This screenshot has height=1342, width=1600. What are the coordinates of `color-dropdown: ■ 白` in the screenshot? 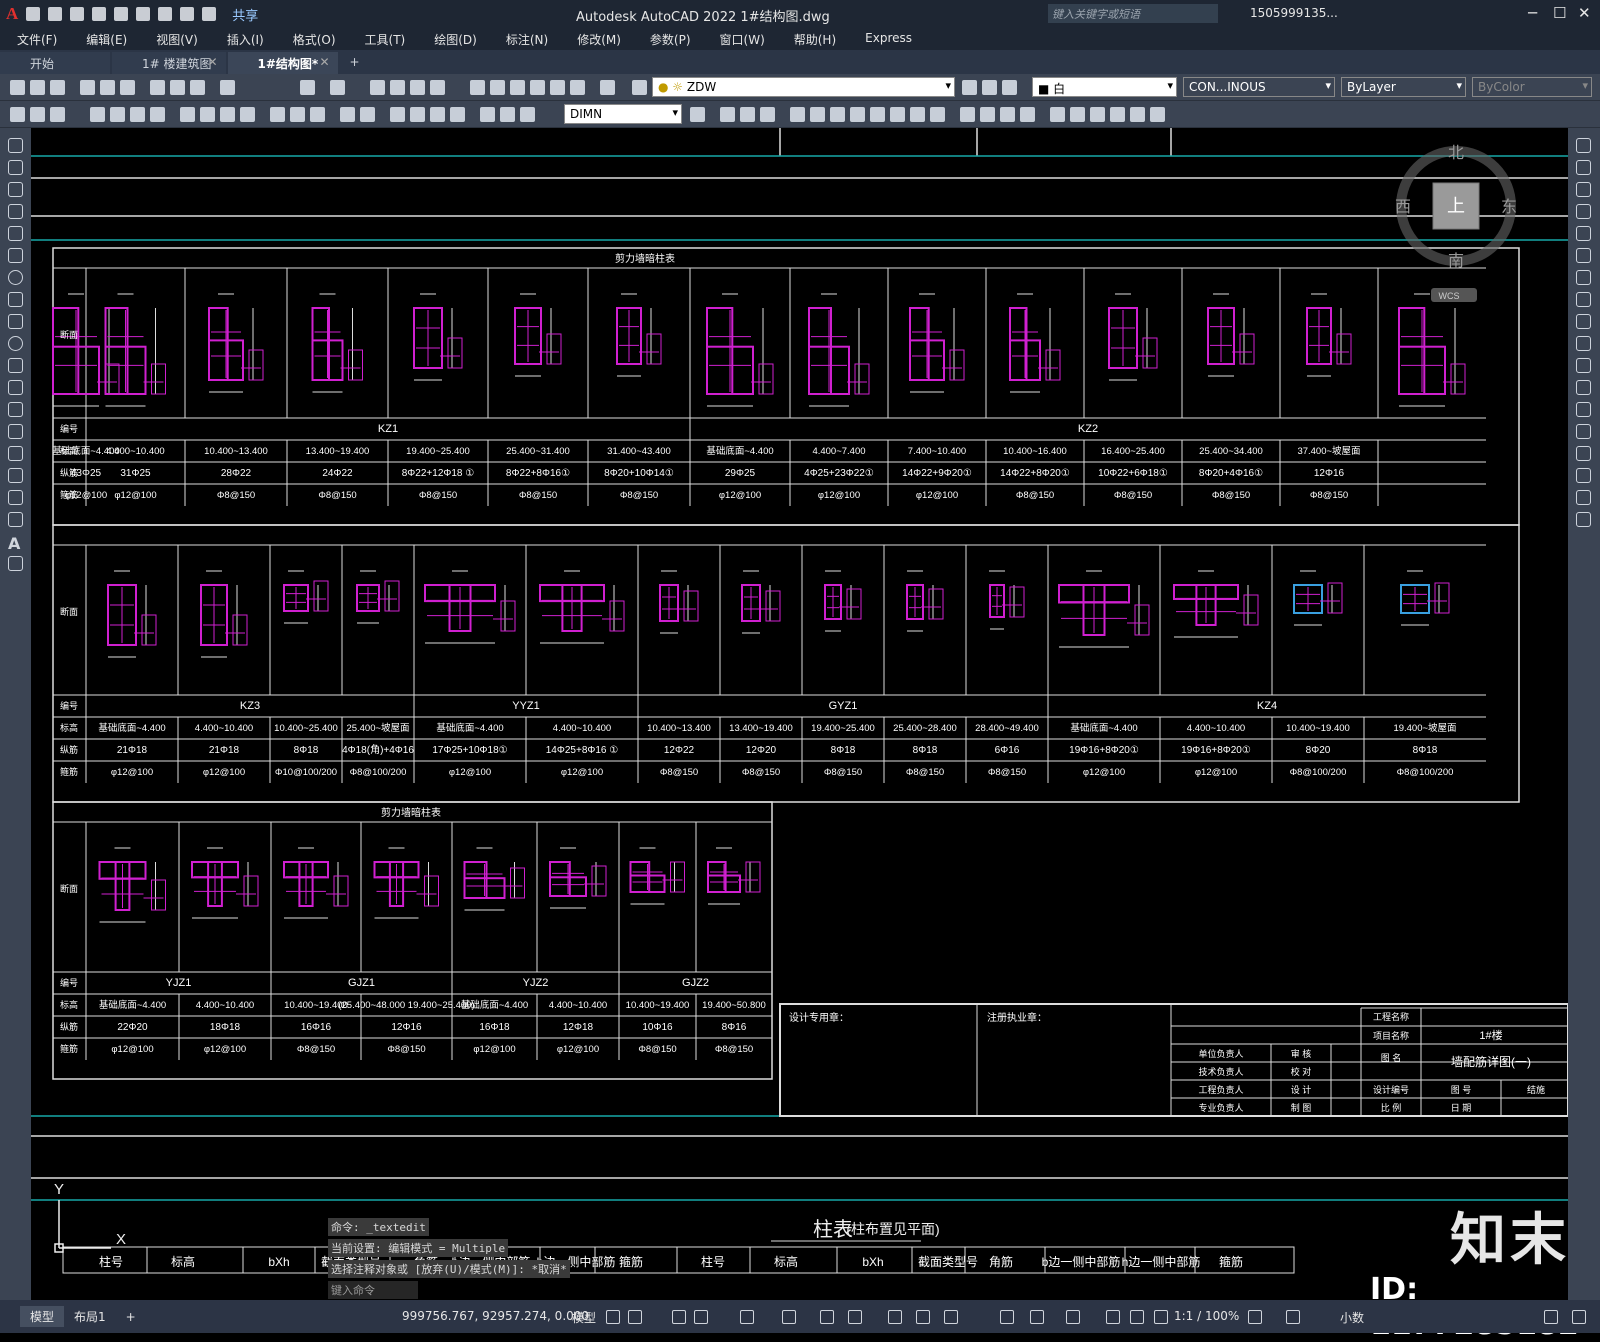 It's located at (1104, 87).